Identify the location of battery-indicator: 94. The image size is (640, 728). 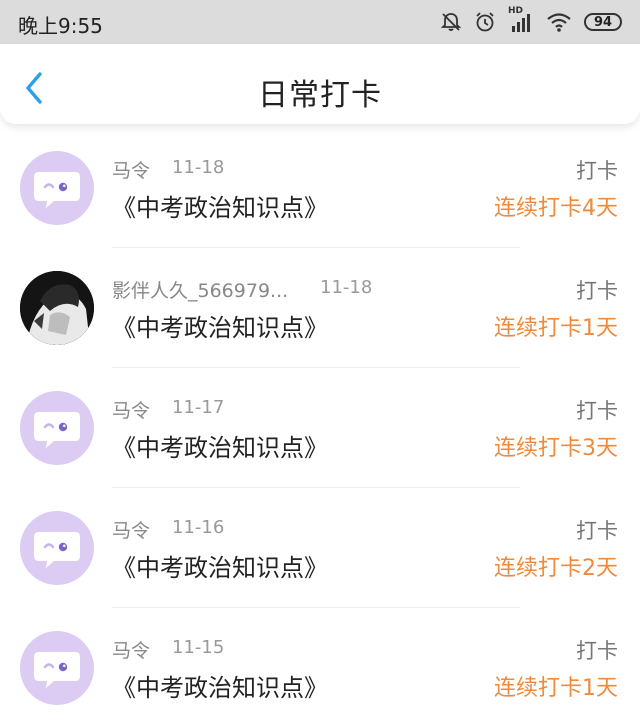
(603, 22).